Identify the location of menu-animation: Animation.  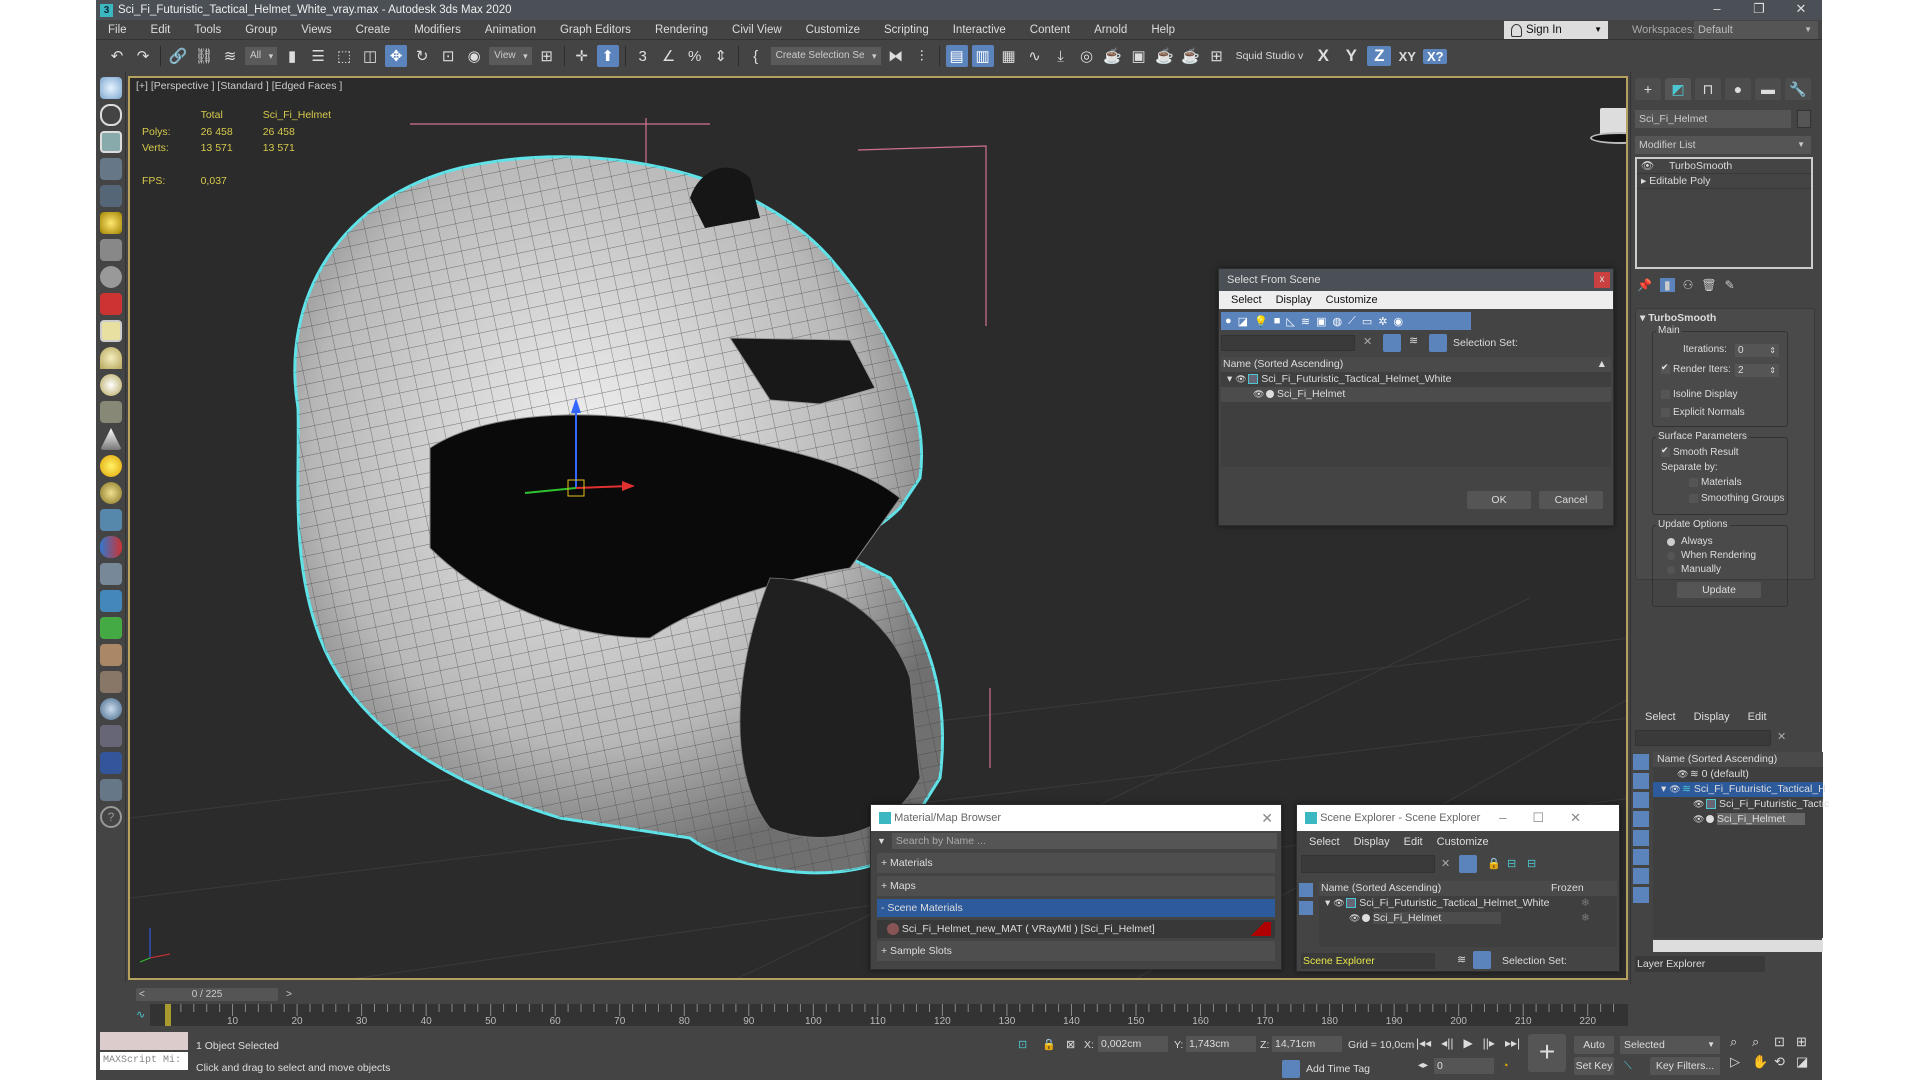
(510, 30).